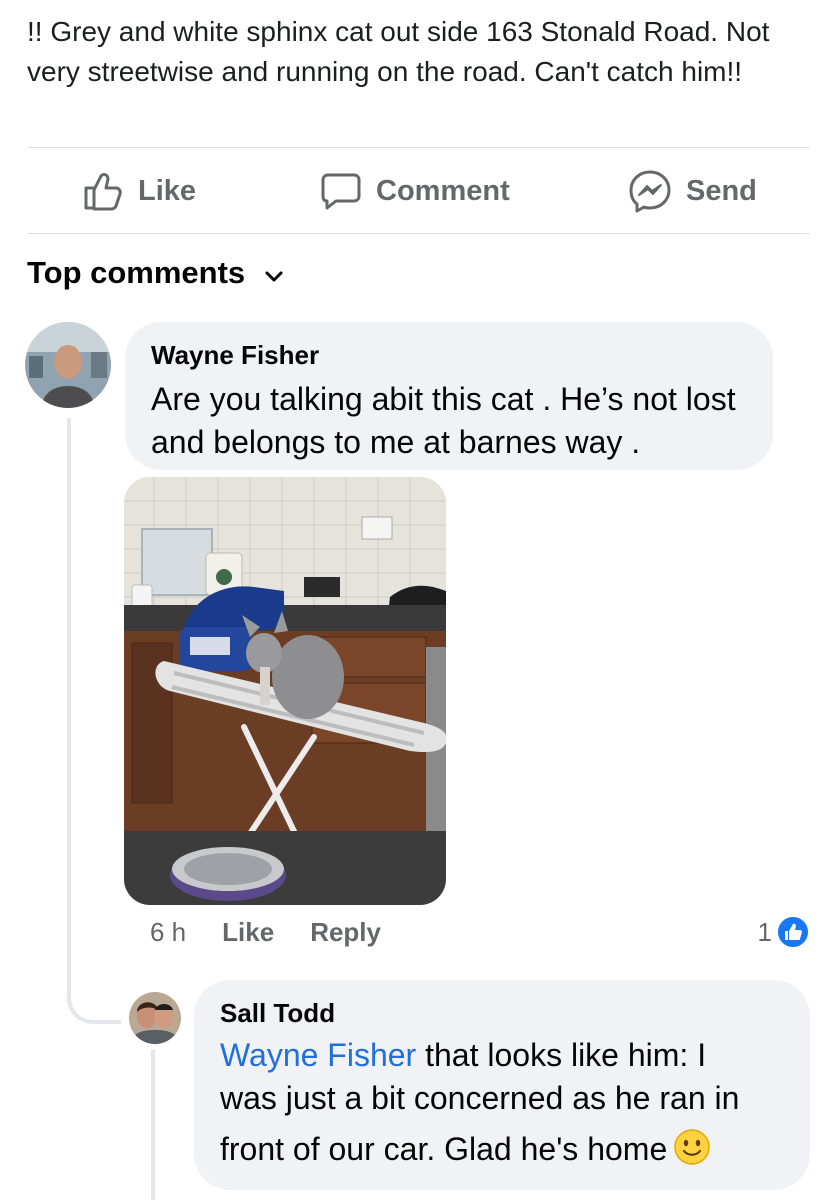 The width and height of the screenshot is (836, 1200). Describe the element at coordinates (480, 1098) in the screenshot. I see `reply-text-line-2: was just a bit concerned as he ran in` at that location.